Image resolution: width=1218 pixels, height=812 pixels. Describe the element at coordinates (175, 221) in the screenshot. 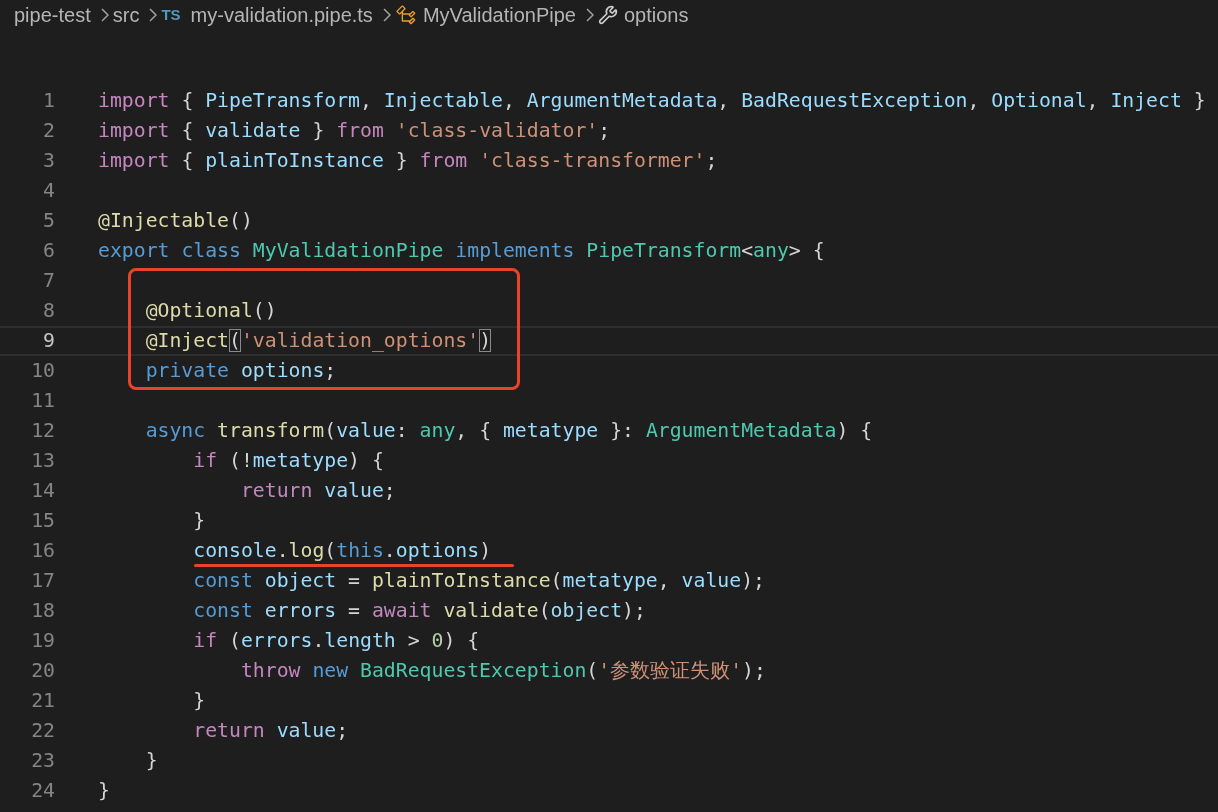

I see `code-line: @Injectable()` at that location.